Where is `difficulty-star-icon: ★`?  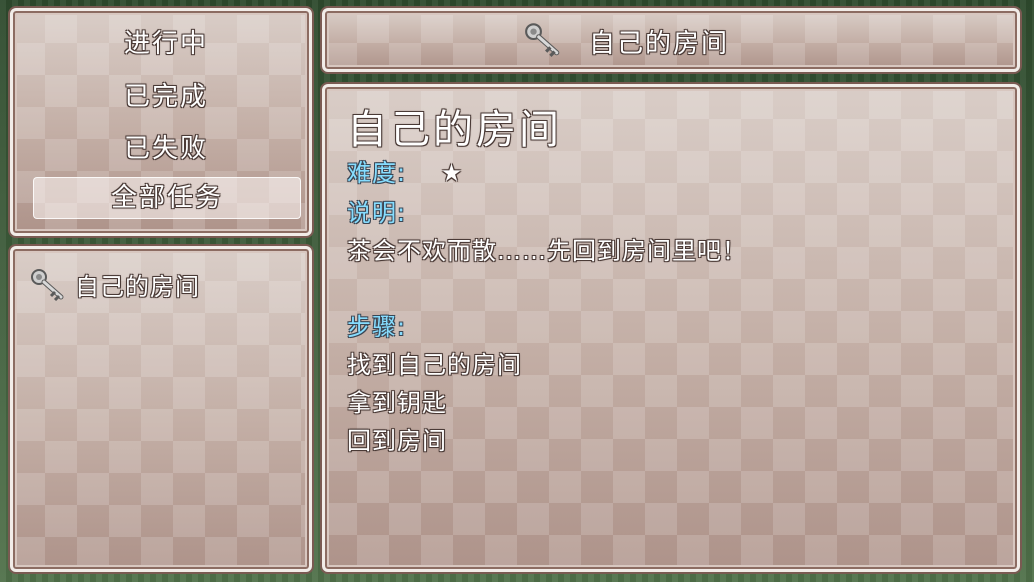
difficulty-star-icon: ★ is located at coordinates (452, 173).